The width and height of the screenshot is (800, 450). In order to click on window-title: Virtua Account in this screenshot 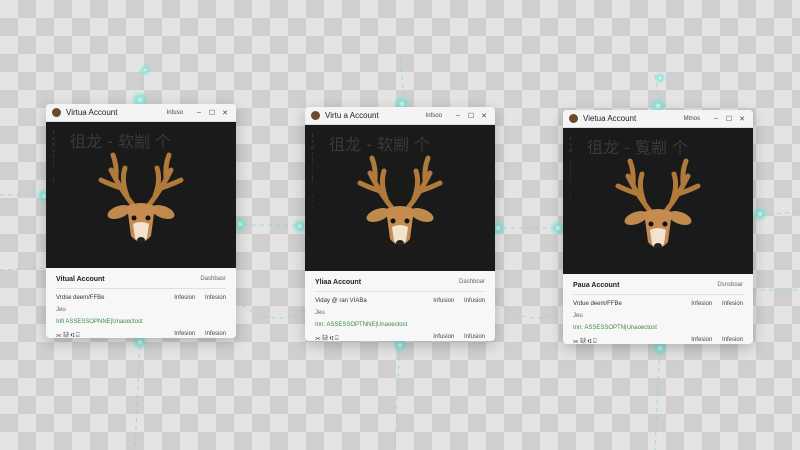, I will do `click(92, 112)`.